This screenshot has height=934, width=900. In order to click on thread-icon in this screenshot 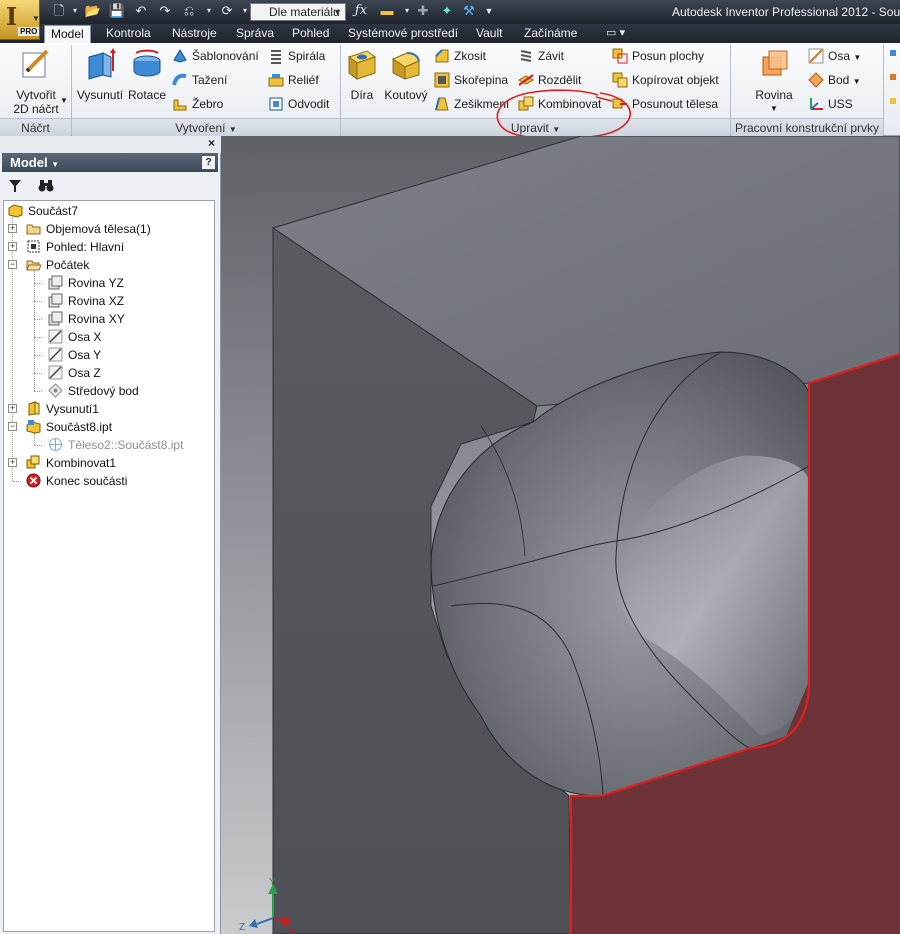, I will do `click(526, 55)`.